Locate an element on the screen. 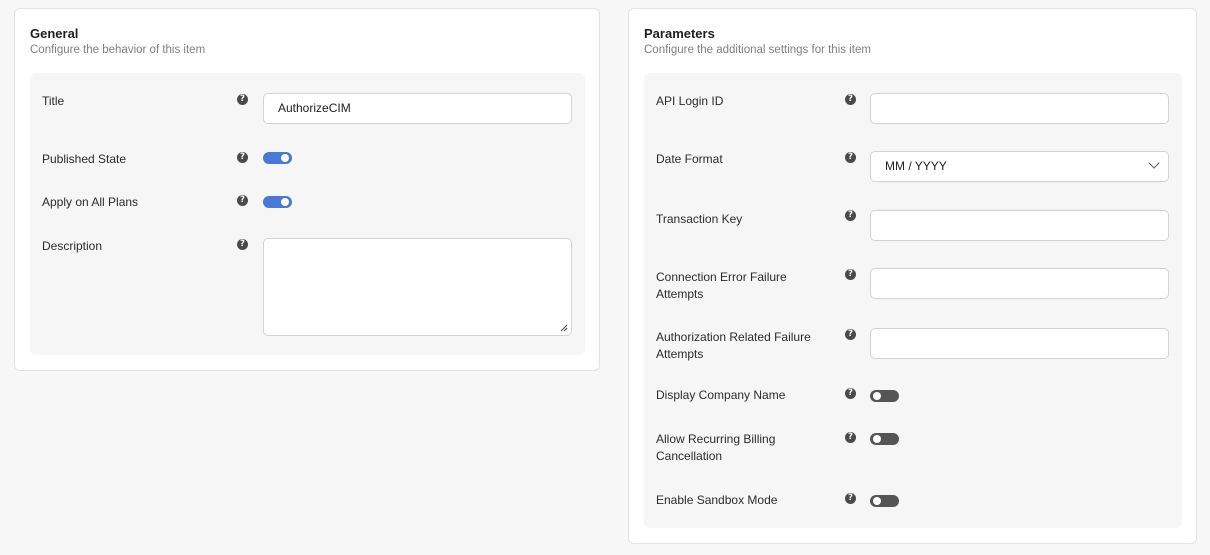 The height and width of the screenshot is (555, 1210). parameters-title: Parameters is located at coordinates (679, 33).